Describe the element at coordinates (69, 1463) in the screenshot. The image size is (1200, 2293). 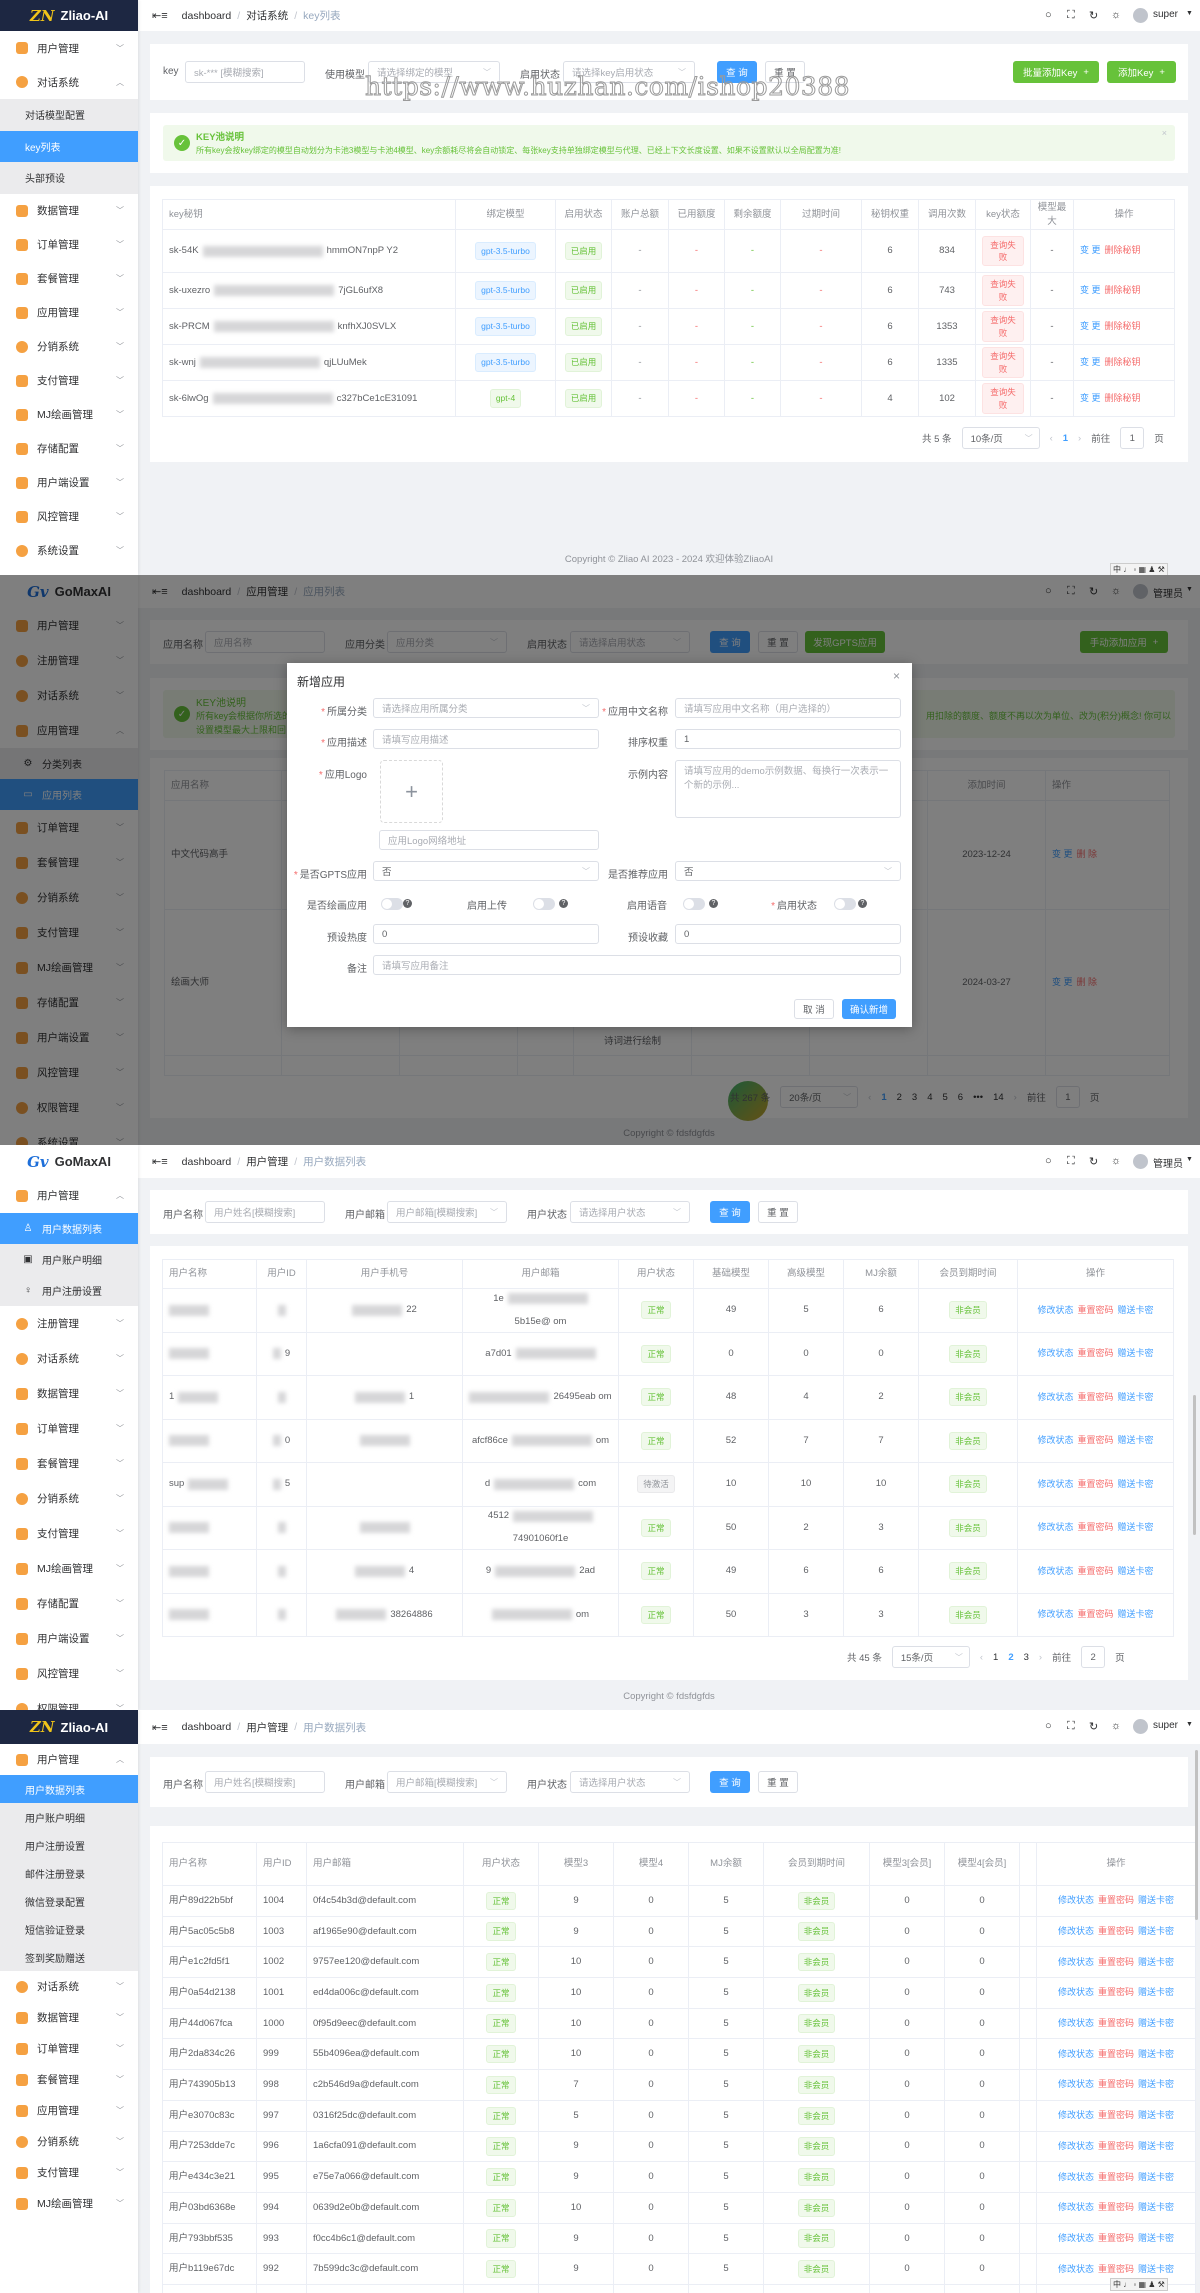
I see `sidebar-item-package: 套餐管理 ﹀` at that location.